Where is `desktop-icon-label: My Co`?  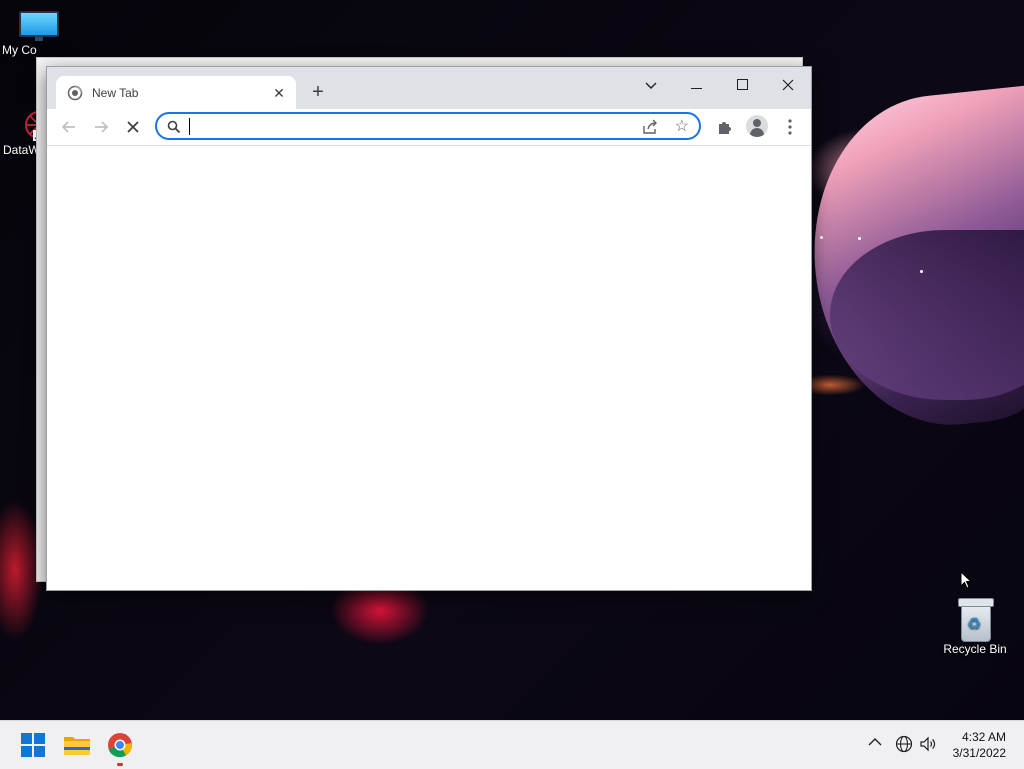 desktop-icon-label: My Co is located at coordinates (19, 50).